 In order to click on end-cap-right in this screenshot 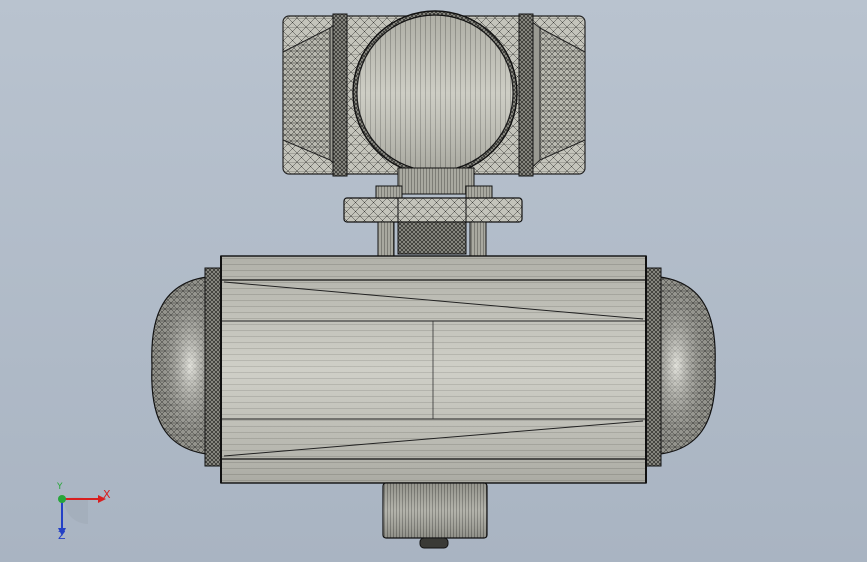, I will do `click(679, 367)`.